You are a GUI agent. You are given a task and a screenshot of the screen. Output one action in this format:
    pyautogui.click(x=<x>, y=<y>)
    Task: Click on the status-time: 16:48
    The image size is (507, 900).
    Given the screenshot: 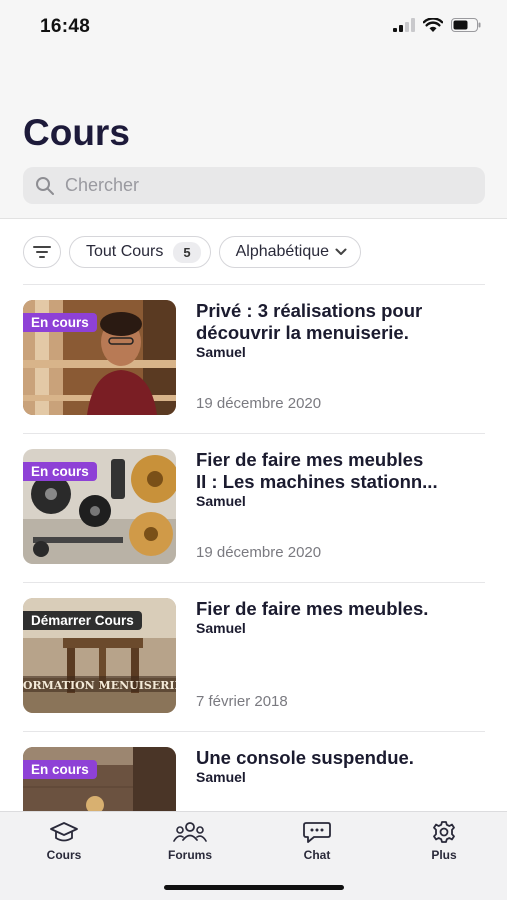 What is the action you would take?
    pyautogui.click(x=65, y=26)
    